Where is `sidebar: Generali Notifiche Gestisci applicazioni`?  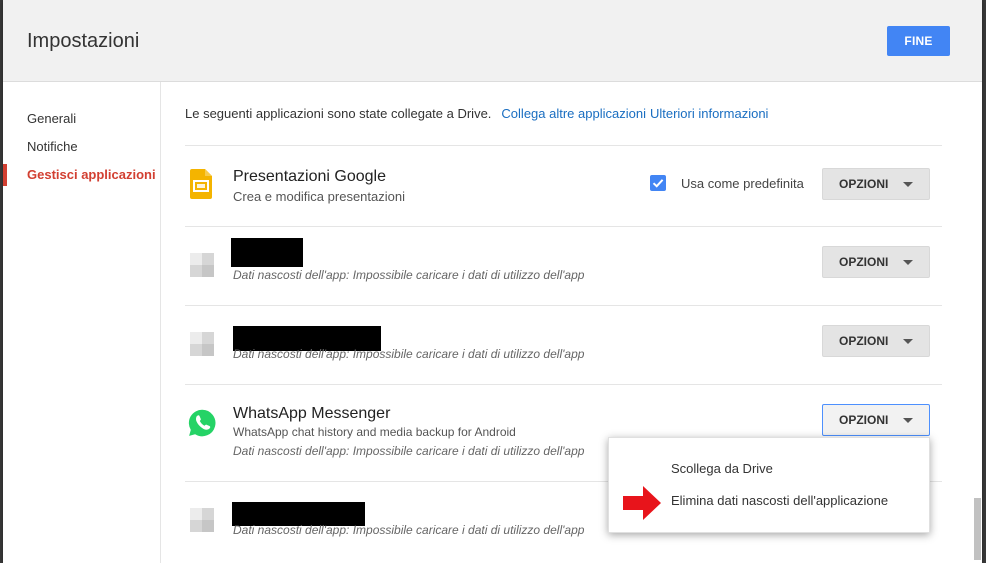 sidebar: Generali Notifiche Gestisci applicazioni is located at coordinates (82, 322).